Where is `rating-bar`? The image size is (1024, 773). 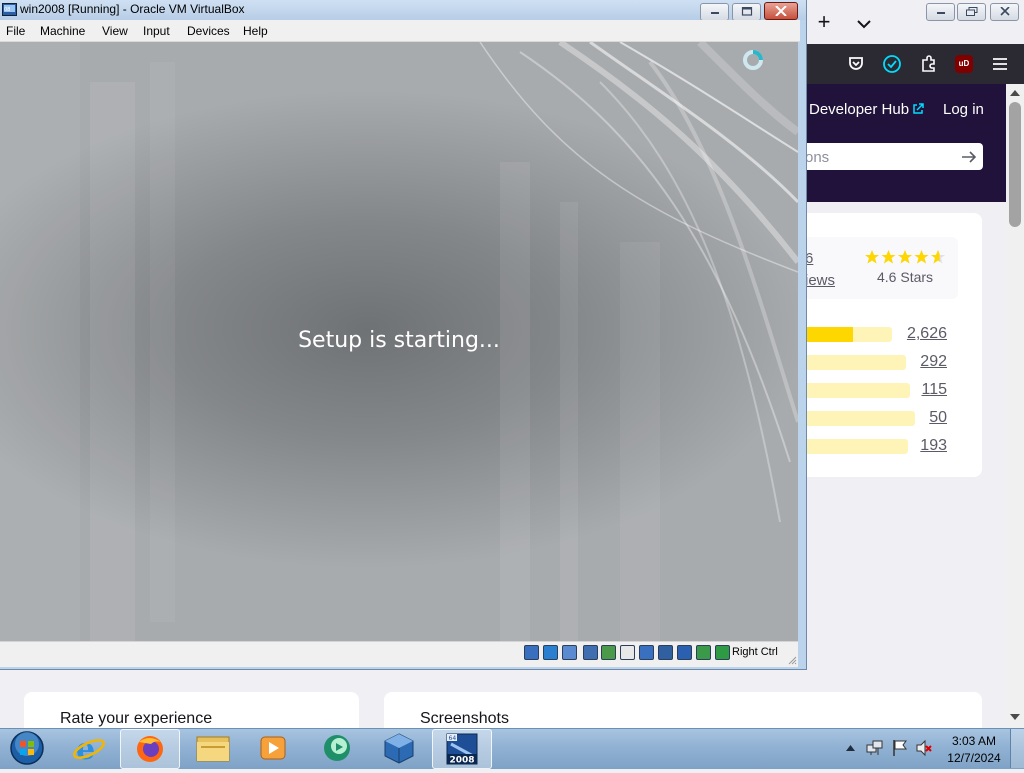
rating-bar is located at coordinates (848, 334).